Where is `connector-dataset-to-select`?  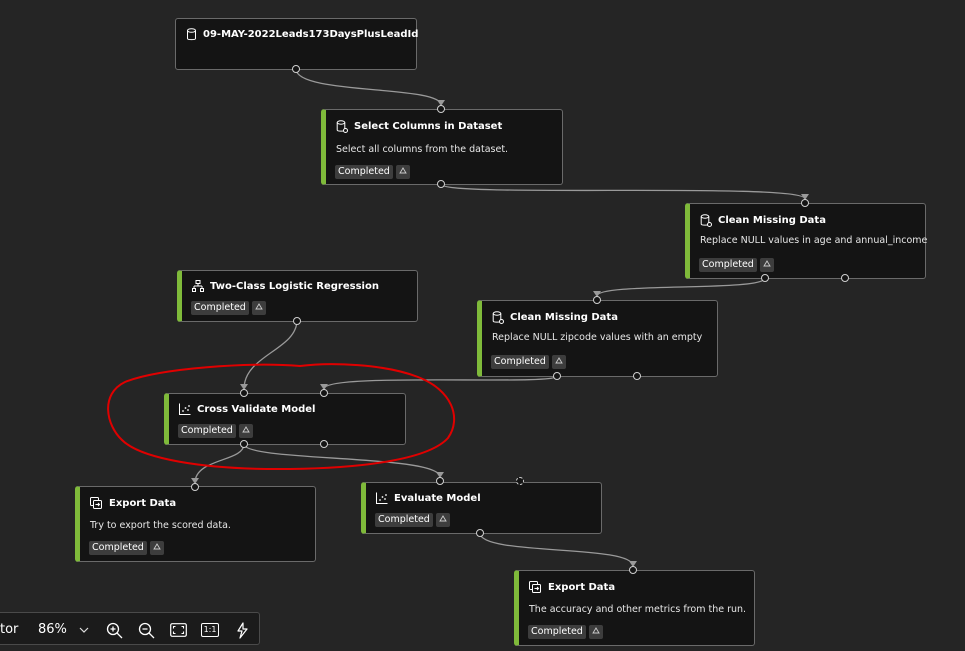
connector-dataset-to-select is located at coordinates (368, 87).